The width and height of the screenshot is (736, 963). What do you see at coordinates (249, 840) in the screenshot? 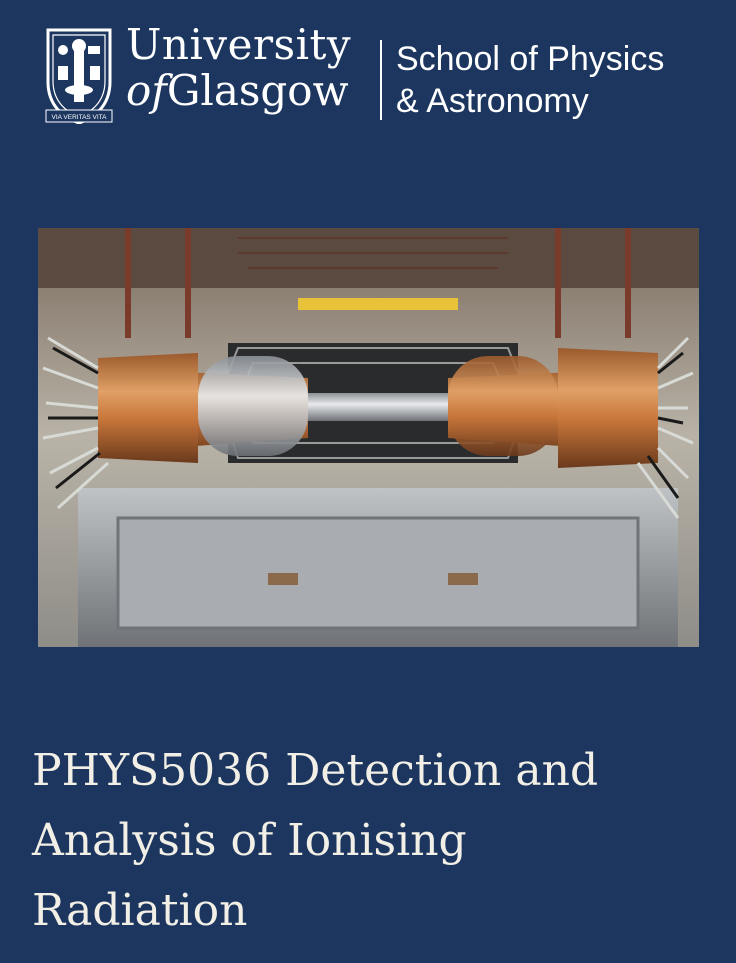
I see `title-line2: Analysis of Ionising` at bounding box center [249, 840].